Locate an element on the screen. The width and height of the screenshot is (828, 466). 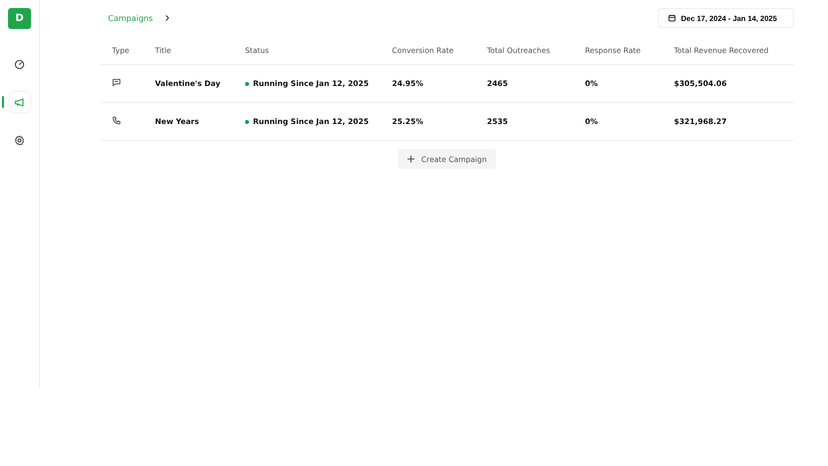
logo: D is located at coordinates (19, 18).